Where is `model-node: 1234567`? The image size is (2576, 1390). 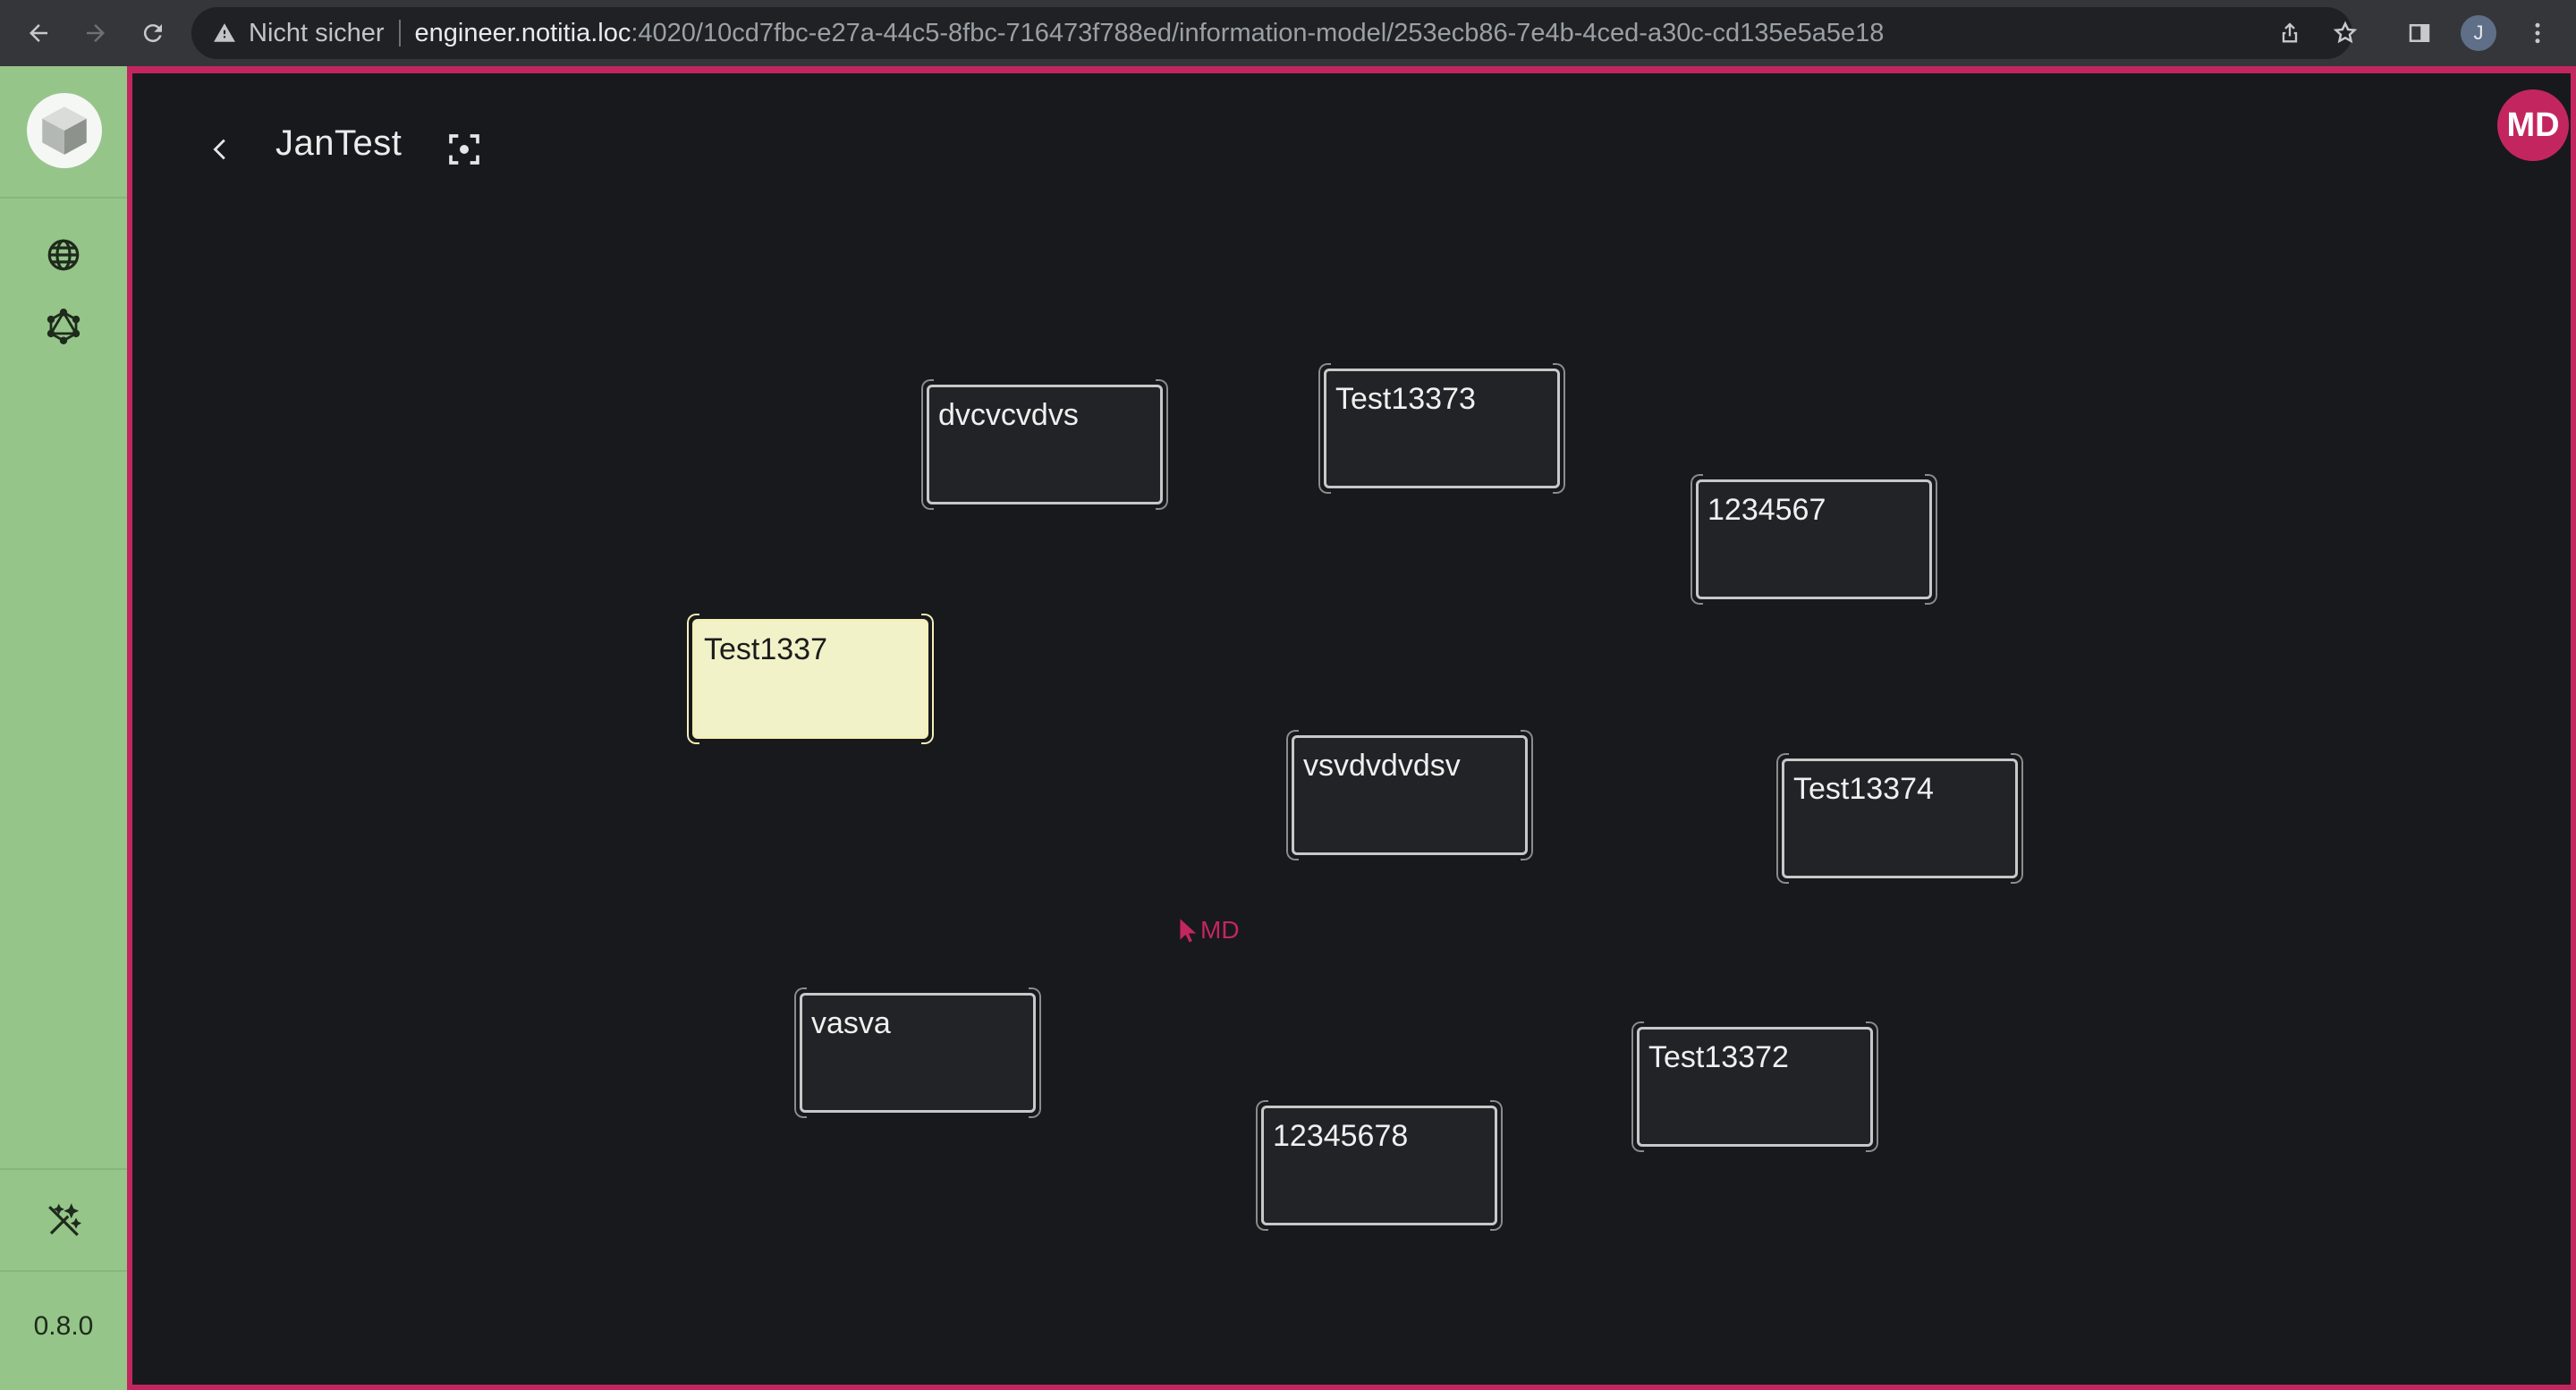
model-node: 1234567 is located at coordinates (1814, 539).